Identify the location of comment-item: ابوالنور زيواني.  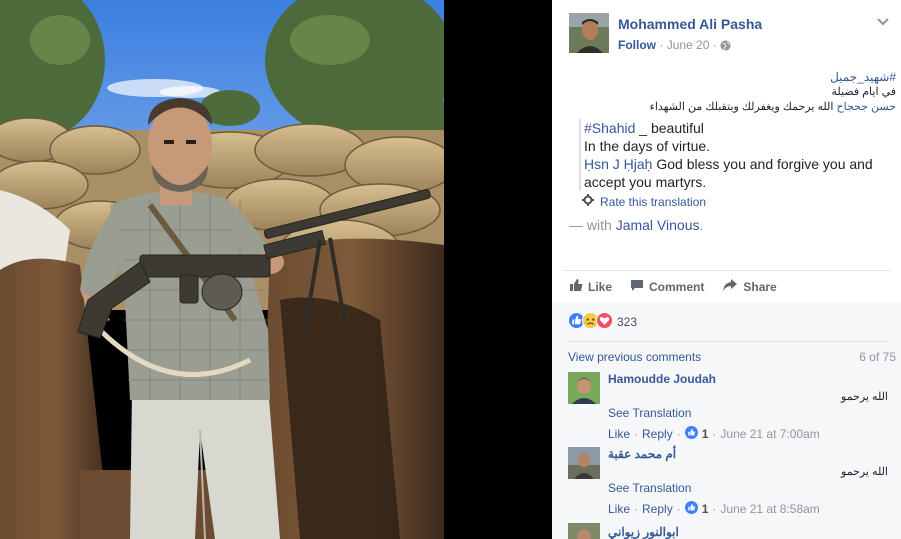
(728, 531).